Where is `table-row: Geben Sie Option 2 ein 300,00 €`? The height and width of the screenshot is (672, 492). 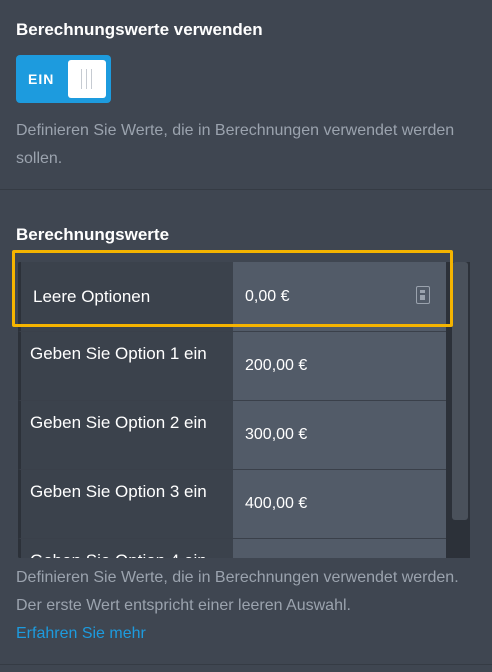 table-row: Geben Sie Option 2 ein 300,00 € is located at coordinates (232, 434).